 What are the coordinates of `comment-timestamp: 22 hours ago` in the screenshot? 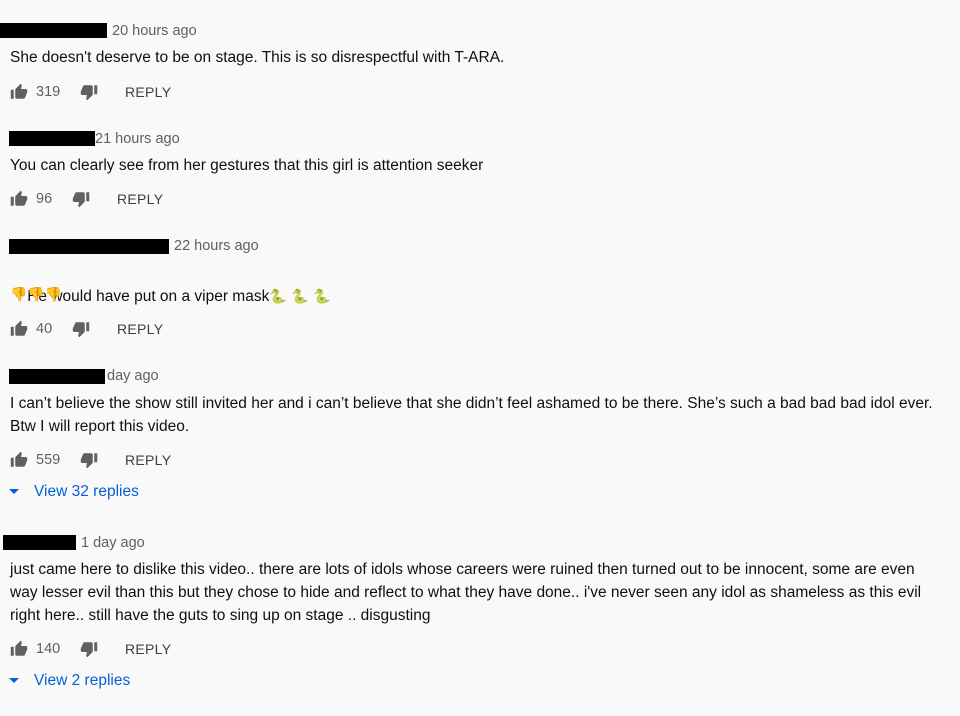 It's located at (216, 246).